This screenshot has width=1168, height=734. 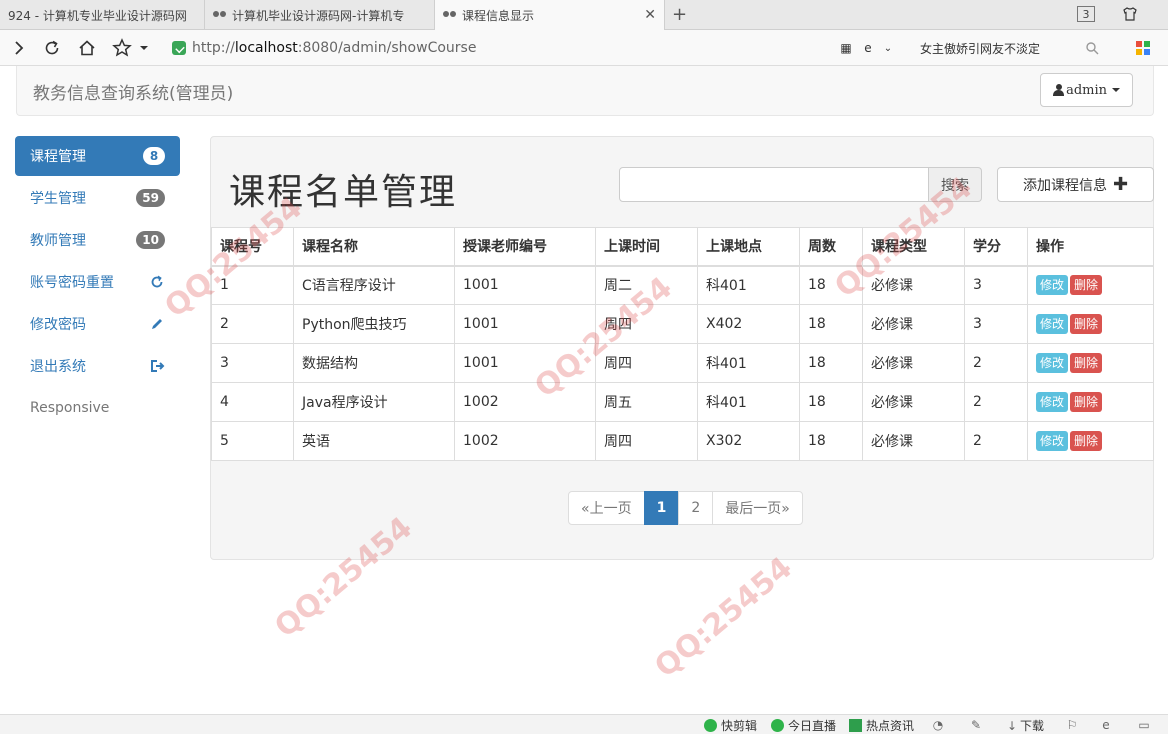 What do you see at coordinates (1086, 14) in the screenshot?
I see `tab-count-badge: 3` at bounding box center [1086, 14].